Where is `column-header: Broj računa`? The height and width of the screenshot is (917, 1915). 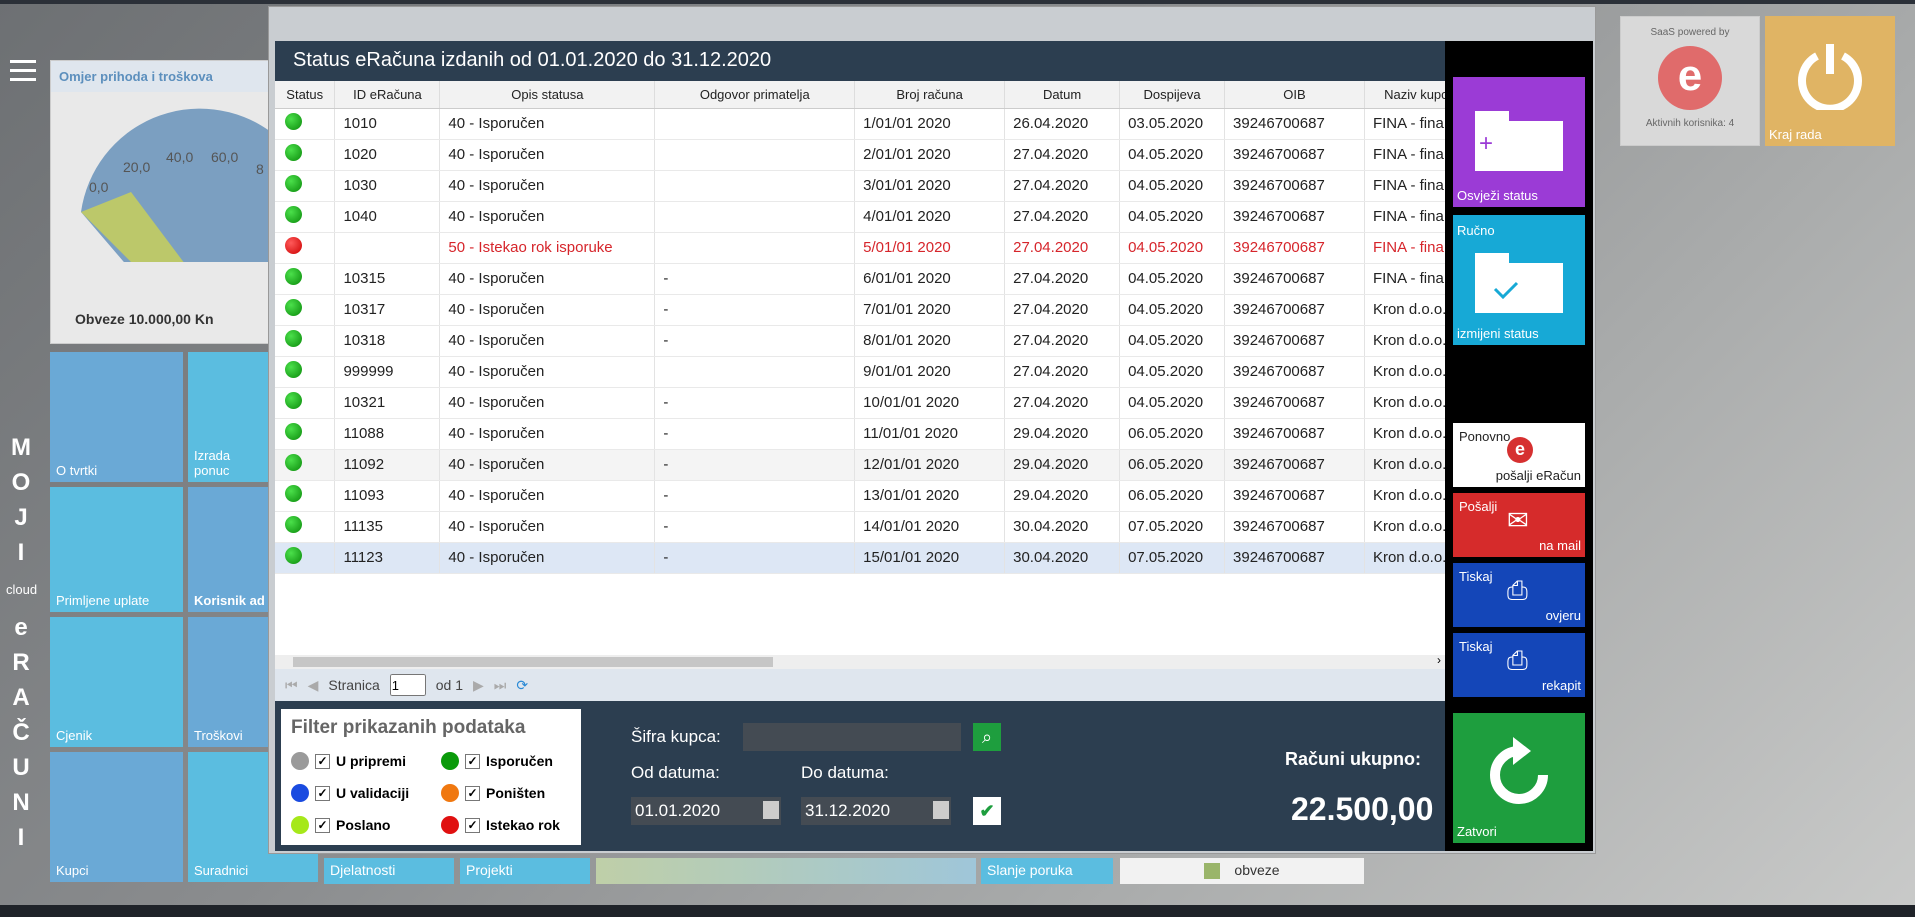 column-header: Broj računa is located at coordinates (930, 95).